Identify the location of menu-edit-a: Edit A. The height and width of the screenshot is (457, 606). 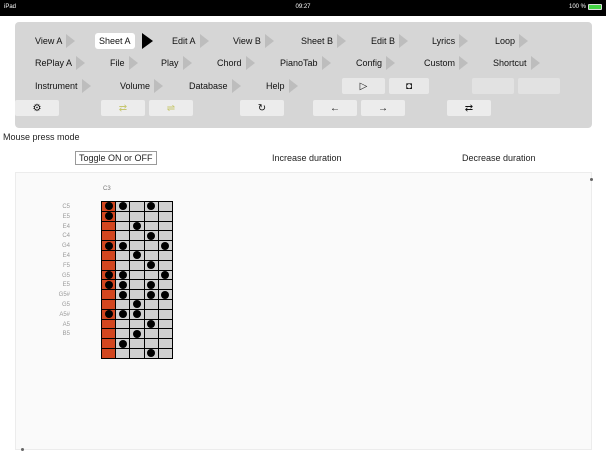
(190, 41).